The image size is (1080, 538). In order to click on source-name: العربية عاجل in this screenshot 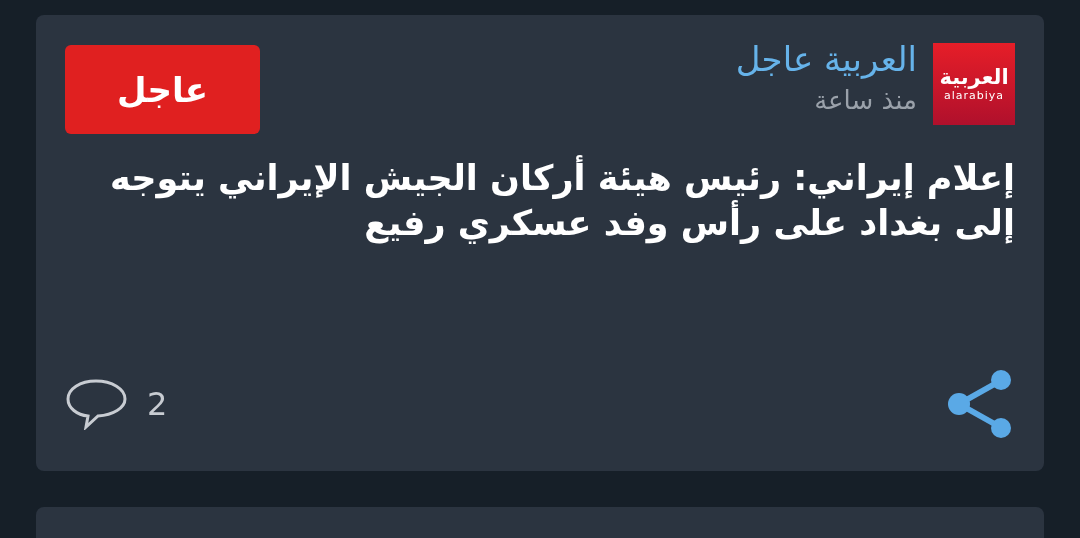, I will do `click(826, 59)`.